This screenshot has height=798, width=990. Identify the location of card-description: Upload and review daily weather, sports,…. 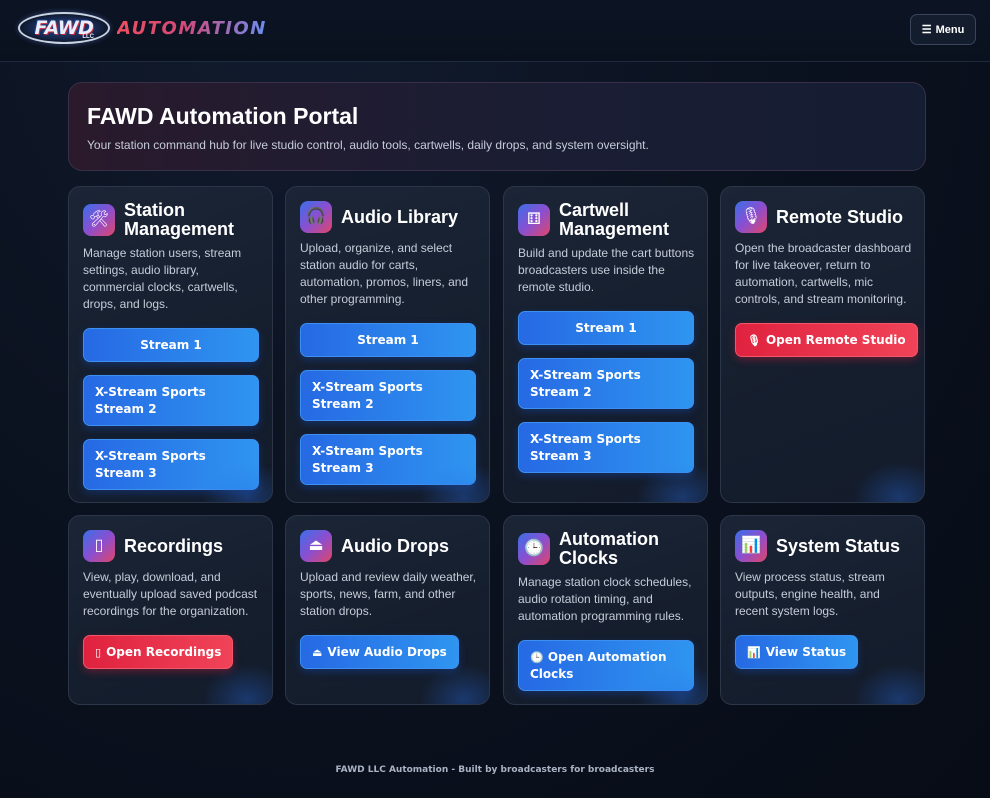
(388, 594).